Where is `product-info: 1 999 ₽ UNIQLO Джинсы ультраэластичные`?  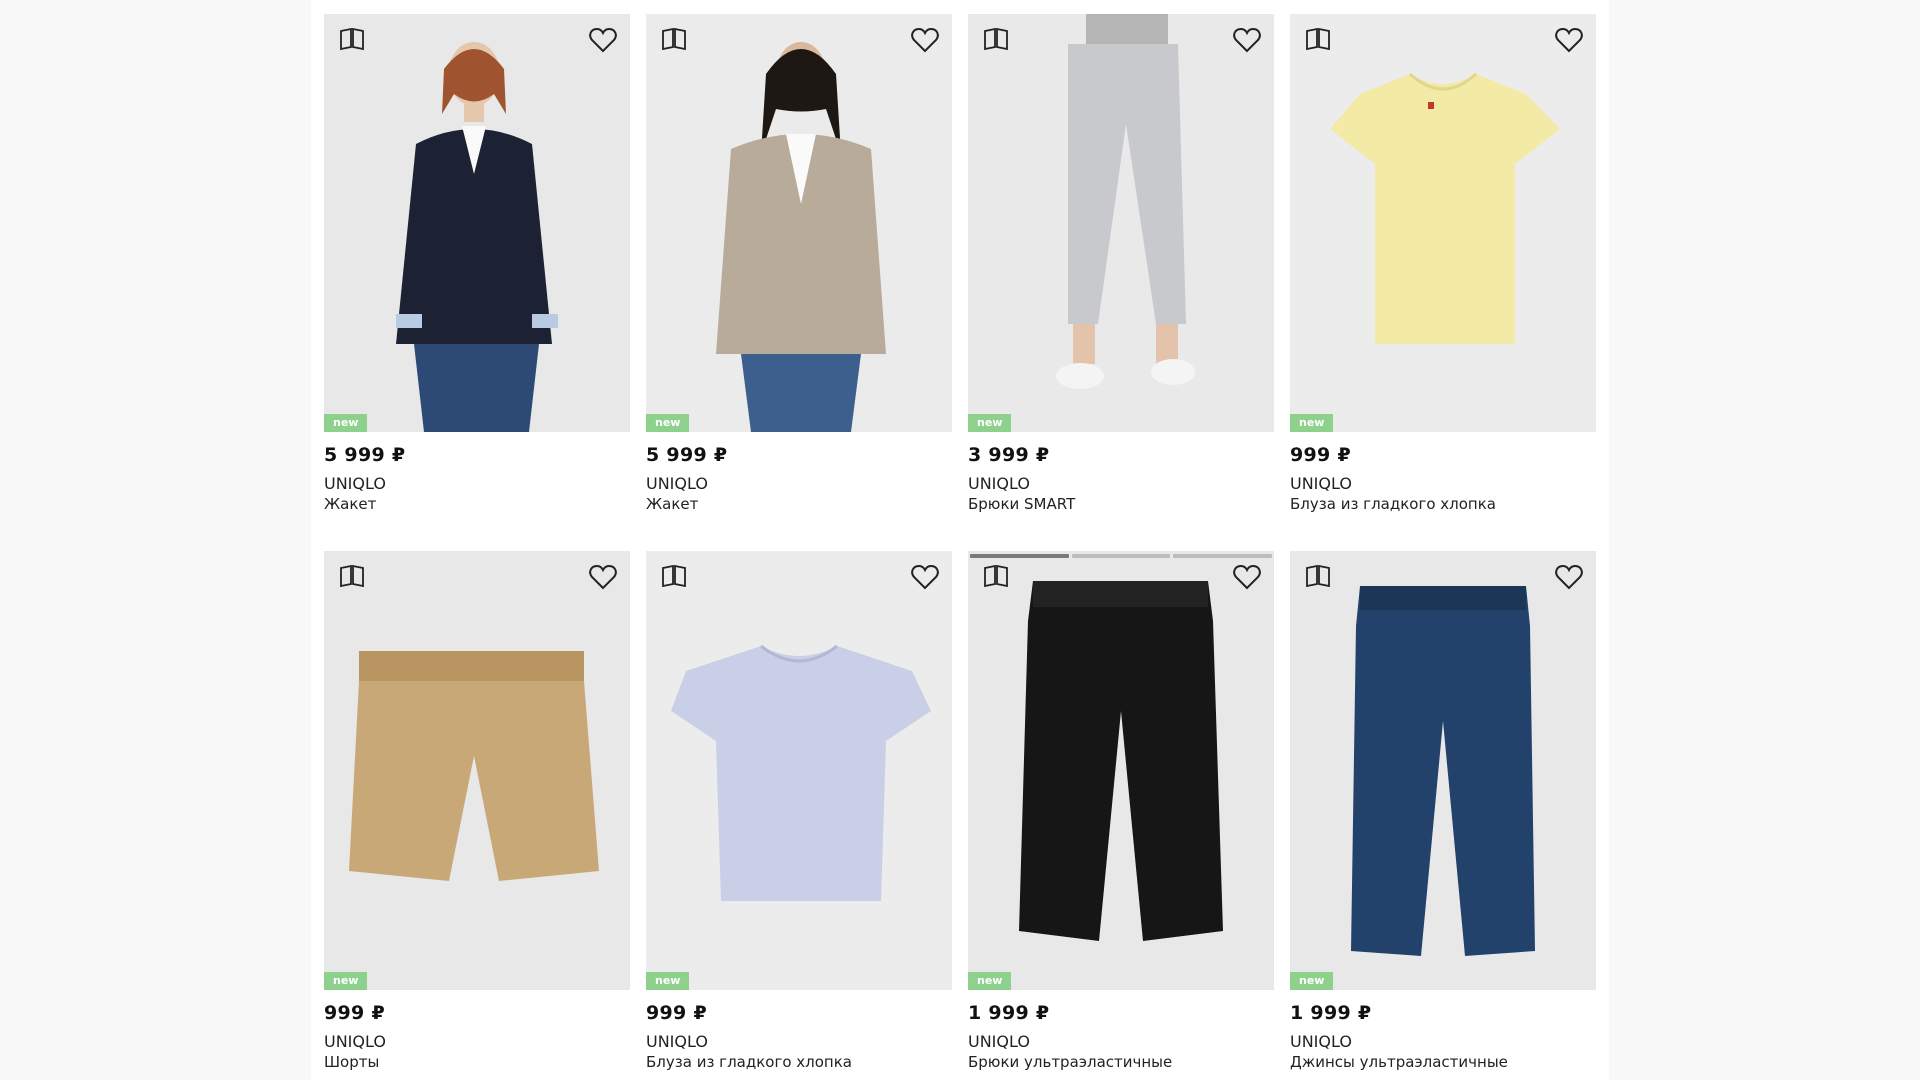
product-info: 1 999 ₽ UNIQLO Джинсы ультраэластичные is located at coordinates (1443, 1036).